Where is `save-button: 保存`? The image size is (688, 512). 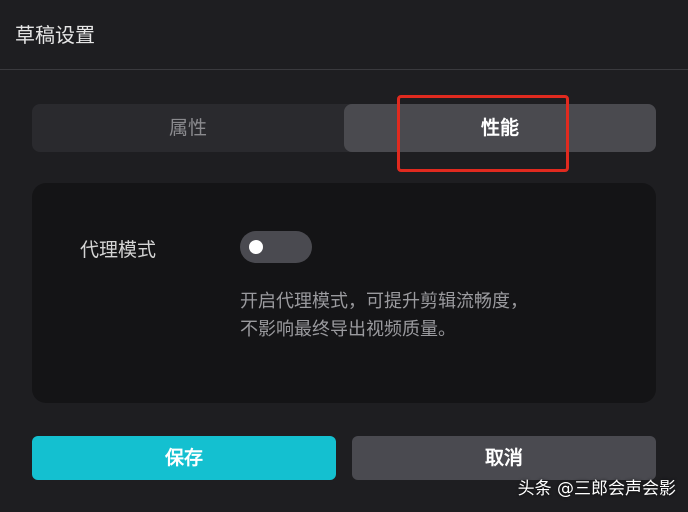 save-button: 保存 is located at coordinates (184, 458).